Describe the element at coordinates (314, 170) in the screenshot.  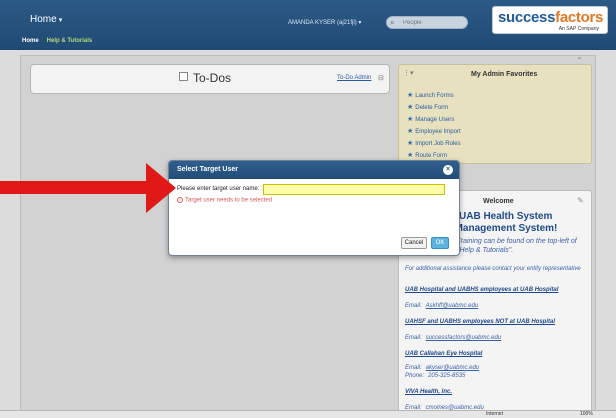
I see `dialog-titlebar: Select Target User ×` at that location.